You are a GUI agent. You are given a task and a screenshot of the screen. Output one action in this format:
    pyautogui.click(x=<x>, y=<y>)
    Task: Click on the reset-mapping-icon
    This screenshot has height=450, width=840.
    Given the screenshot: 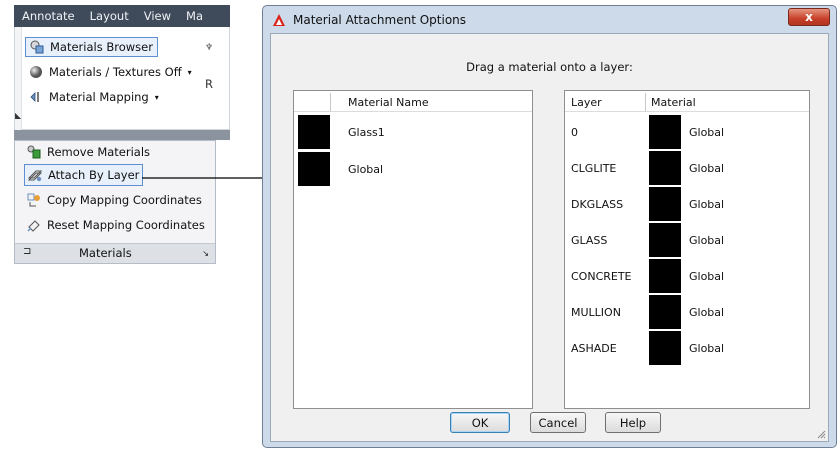 What is the action you would take?
    pyautogui.click(x=34, y=225)
    